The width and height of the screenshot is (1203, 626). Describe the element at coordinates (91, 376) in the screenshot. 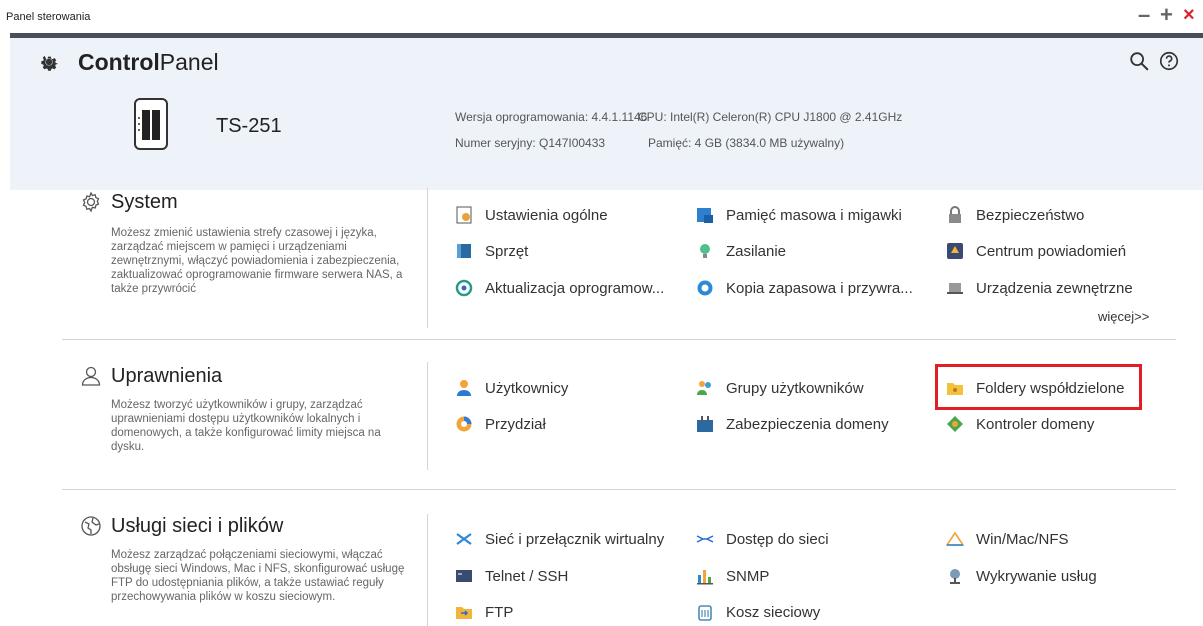

I see `user-outline-icon` at that location.